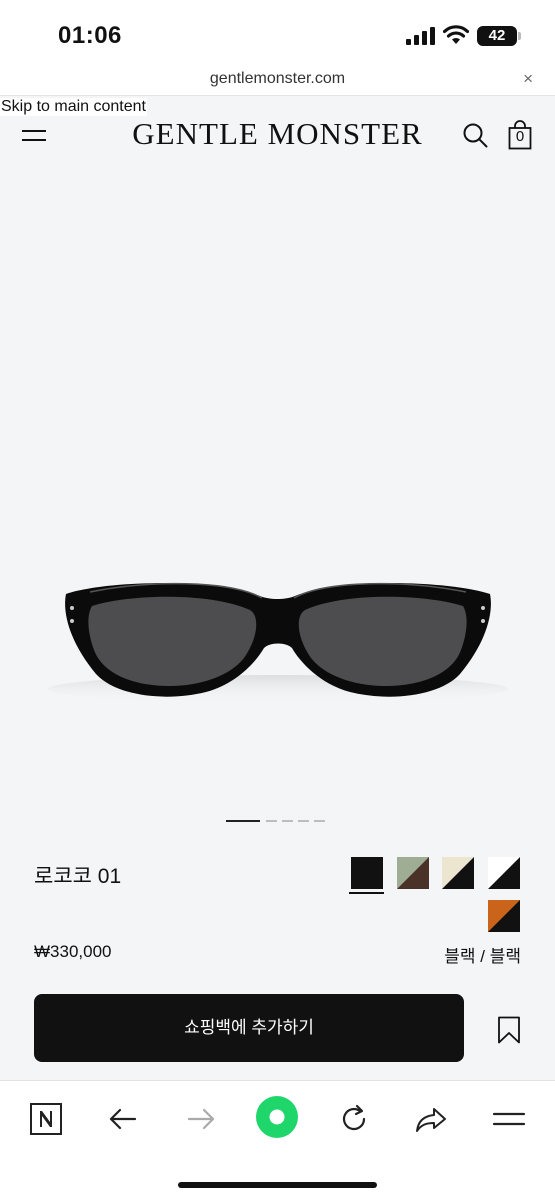 Image resolution: width=555 pixels, height=1200 pixels. What do you see at coordinates (277, 1185) in the screenshot?
I see `home-indicator` at bounding box center [277, 1185].